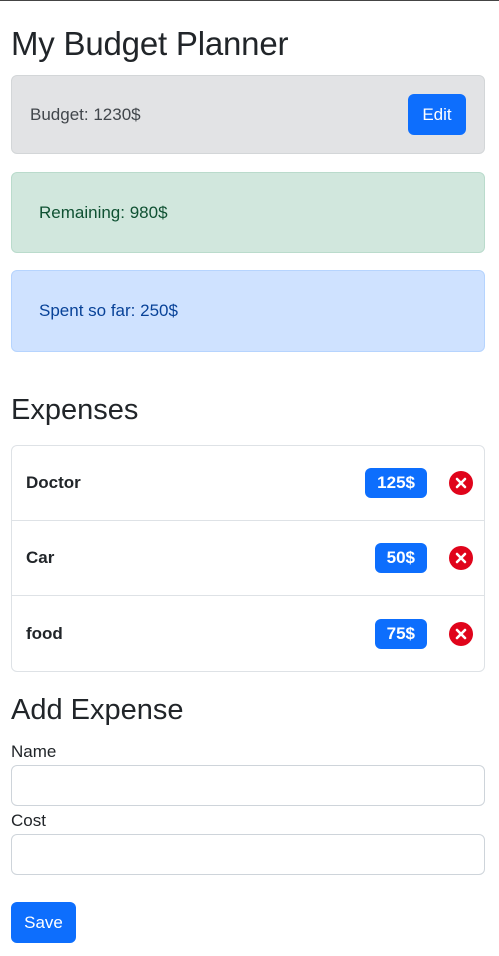  I want to click on remaining-text: Remaining: 980$, so click(103, 212).